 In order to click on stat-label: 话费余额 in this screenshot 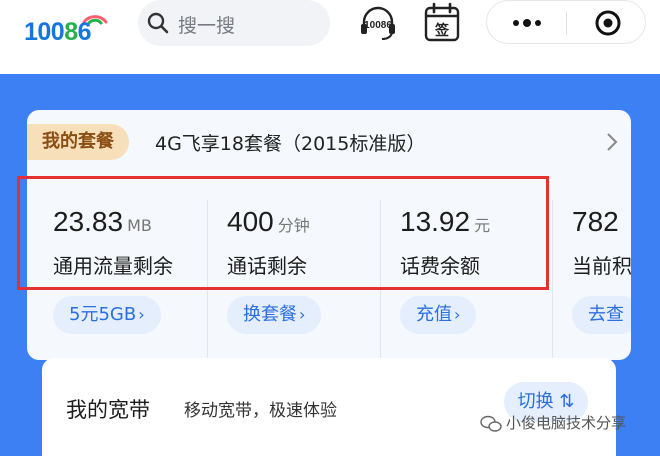, I will do `click(440, 266)`.